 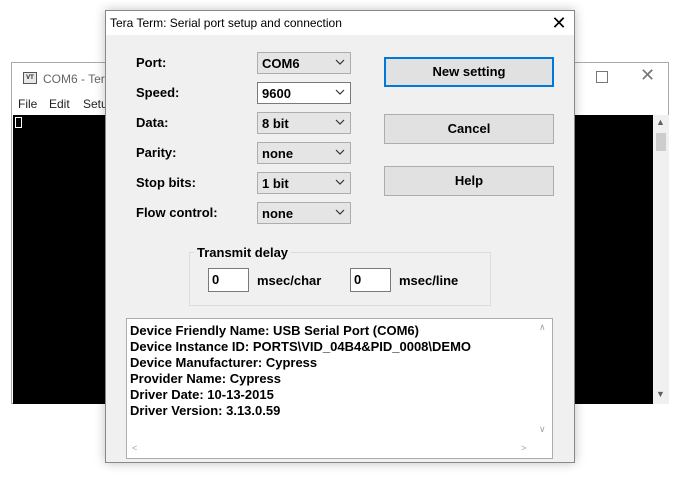 I want to click on dialog-close-icon: ✕, so click(x=559, y=23).